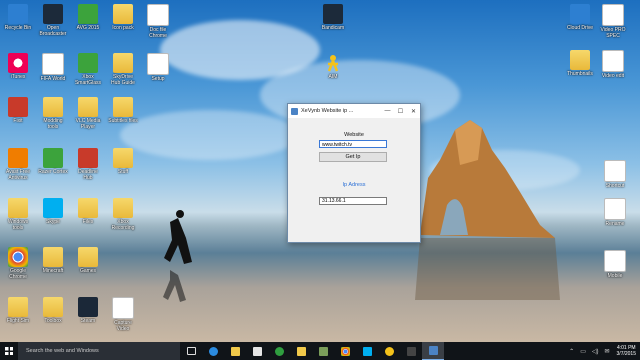 This screenshot has width=640, height=360. What do you see at coordinates (99, 351) in the screenshot?
I see `taskbar-search-box: Search the web and Windows` at bounding box center [99, 351].